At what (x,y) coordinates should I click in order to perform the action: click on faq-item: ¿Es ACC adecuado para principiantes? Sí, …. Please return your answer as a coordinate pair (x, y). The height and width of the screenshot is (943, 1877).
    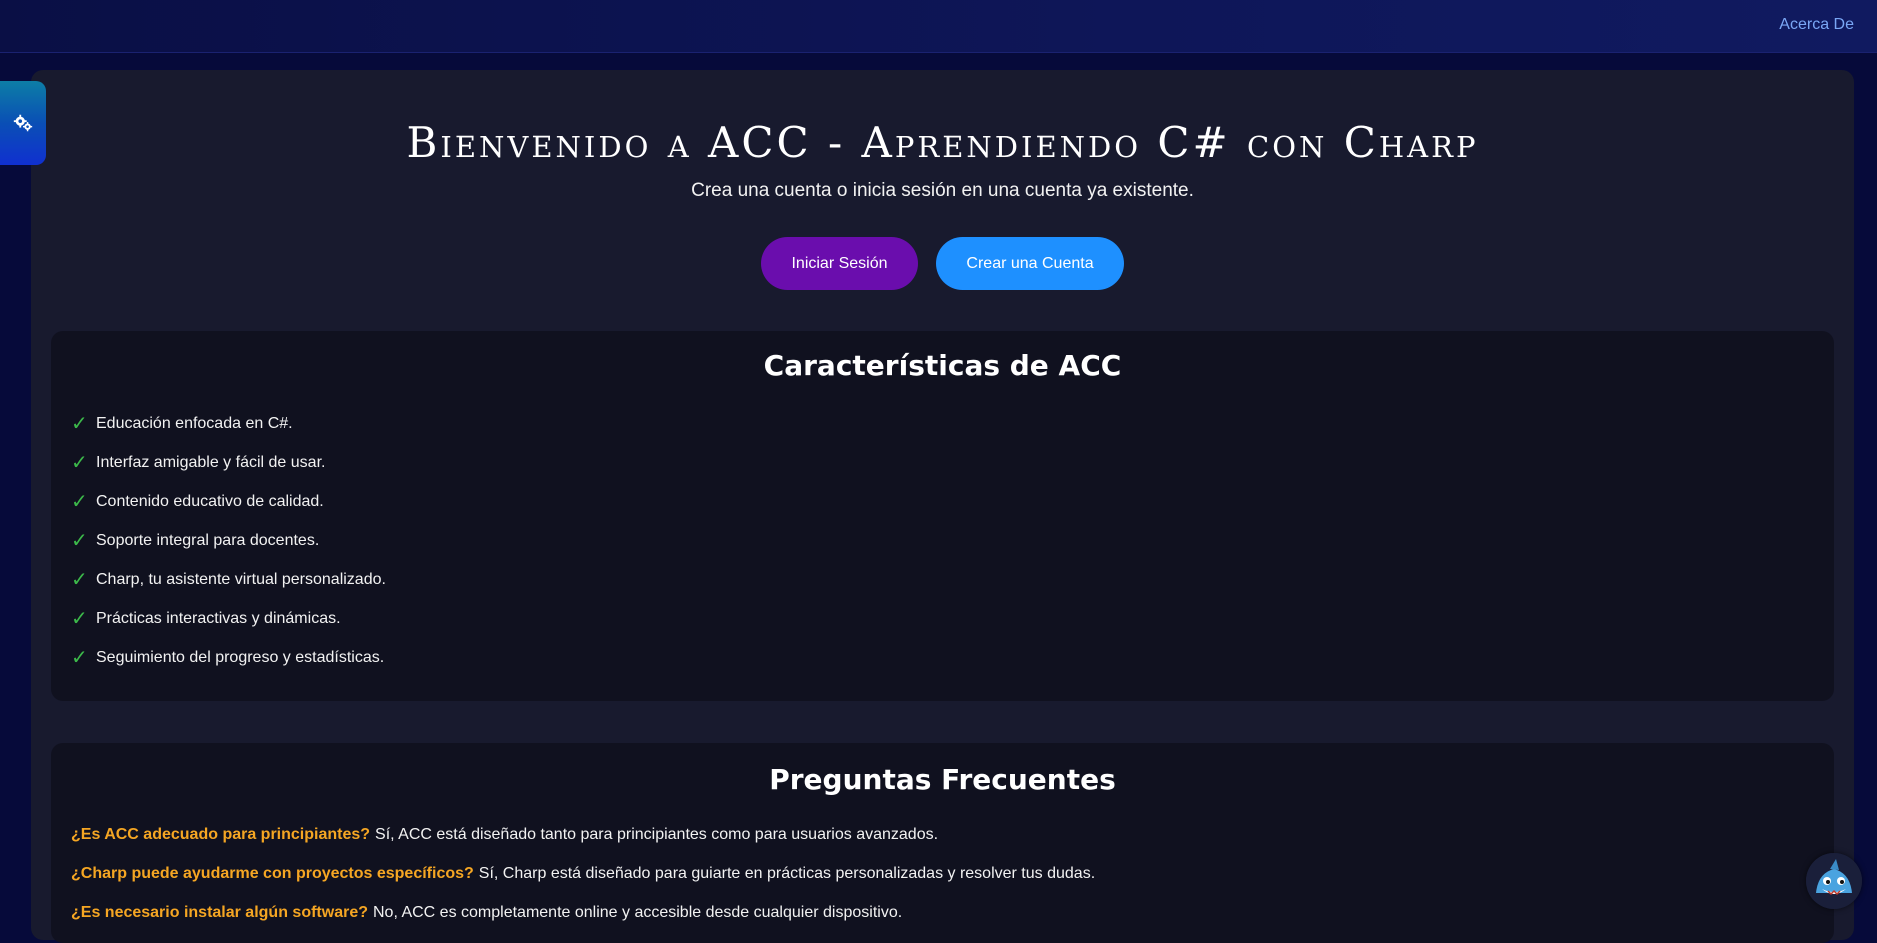
    Looking at the image, I should click on (583, 834).